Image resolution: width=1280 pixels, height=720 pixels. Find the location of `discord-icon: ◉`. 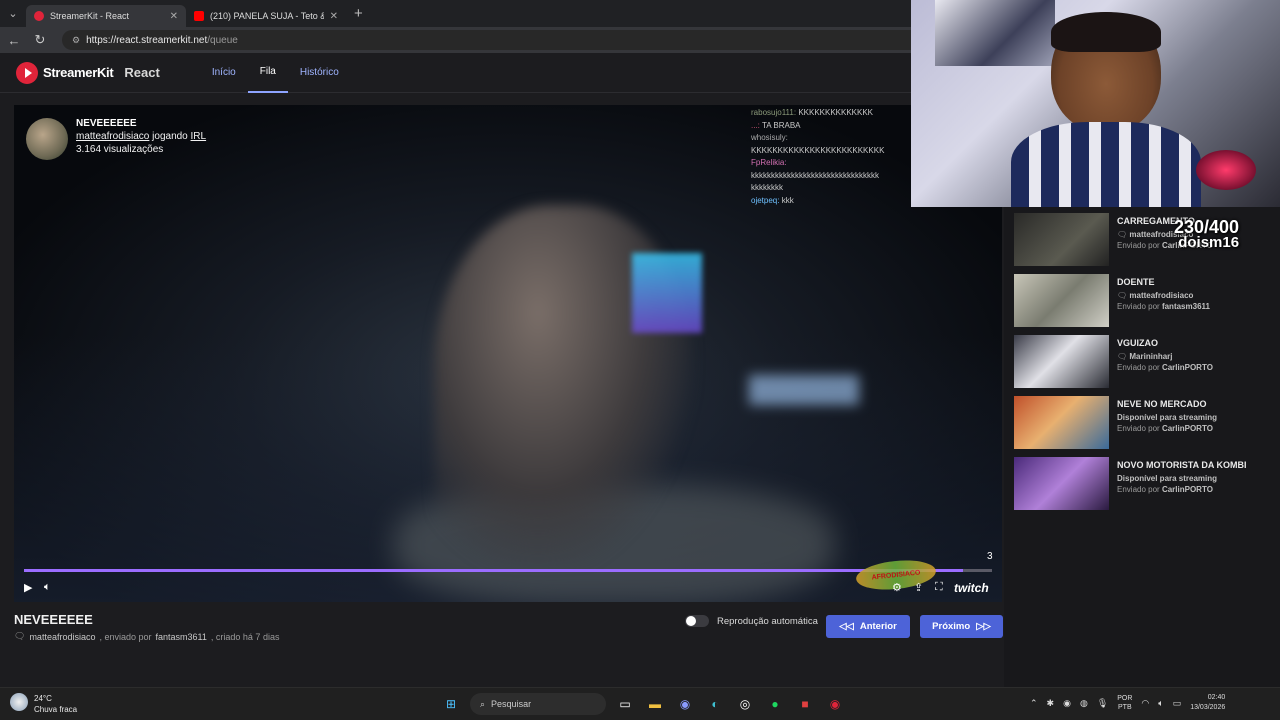

discord-icon: ◉ is located at coordinates (685, 704).